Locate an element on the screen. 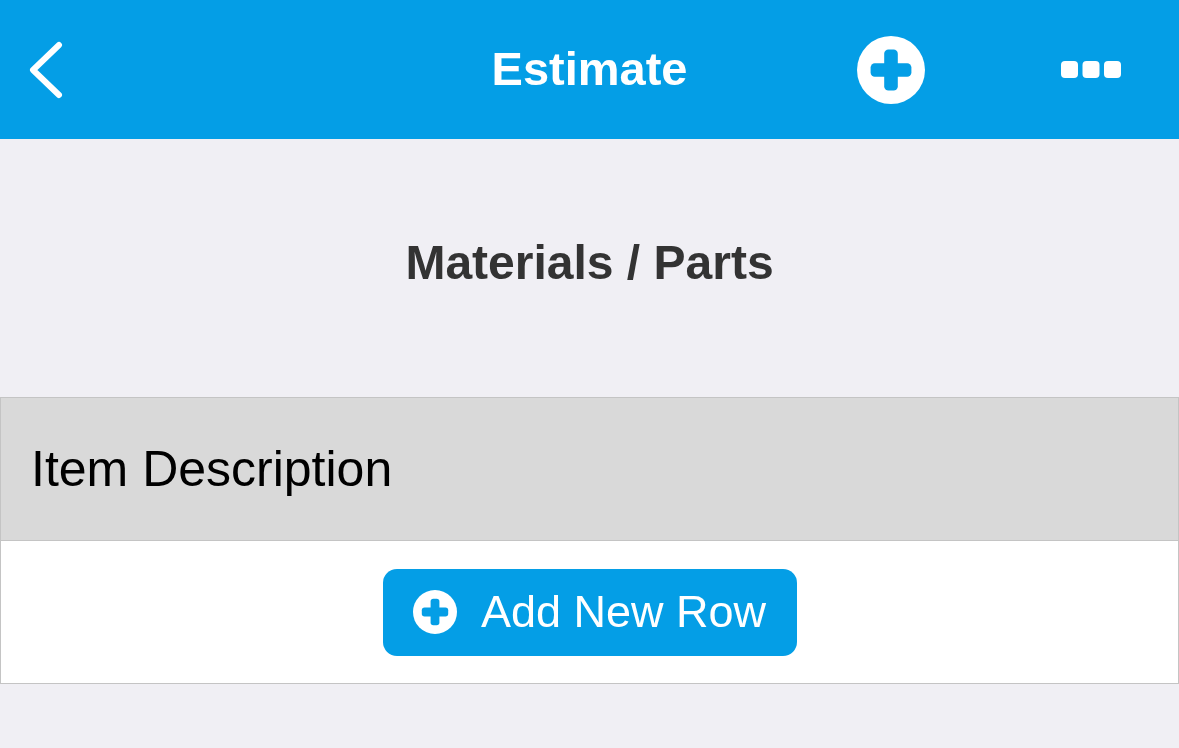 This screenshot has width=1179, height=748. section-title: Materials / Parts is located at coordinates (589, 262).